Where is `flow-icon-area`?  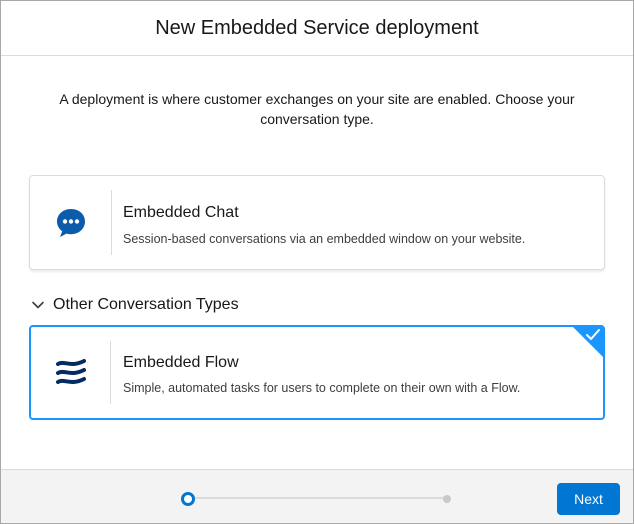 flow-icon-area is located at coordinates (71, 372).